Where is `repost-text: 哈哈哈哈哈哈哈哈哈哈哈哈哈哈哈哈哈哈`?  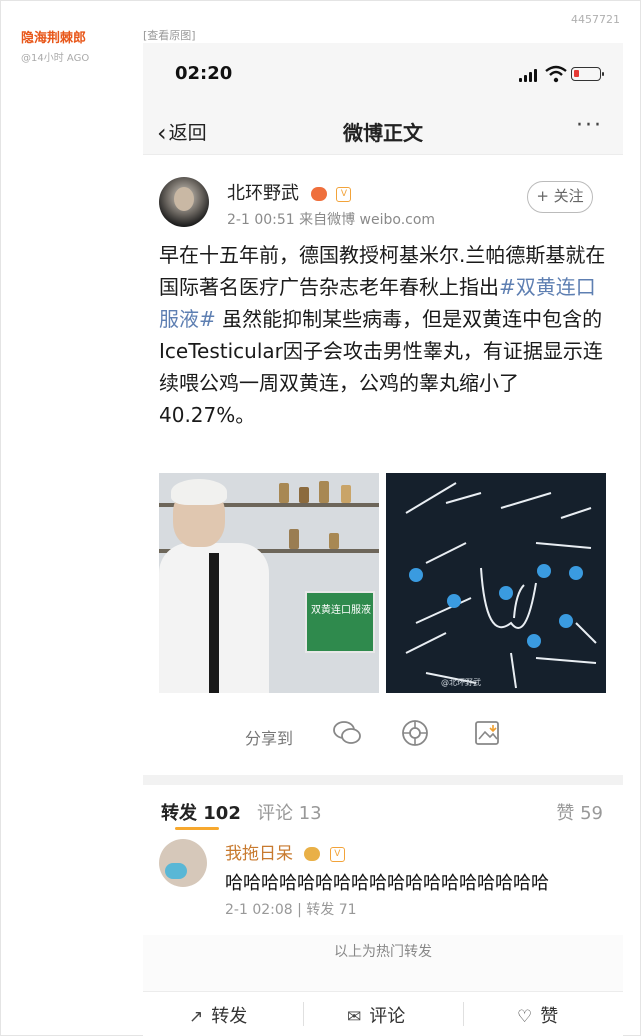 repost-text: 哈哈哈哈哈哈哈哈哈哈哈哈哈哈哈哈哈哈 is located at coordinates (387, 883).